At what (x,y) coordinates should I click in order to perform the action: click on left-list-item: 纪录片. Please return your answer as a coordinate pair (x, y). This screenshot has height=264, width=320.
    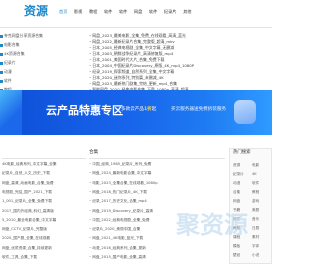
    Looking at the image, I should click on (43, 62).